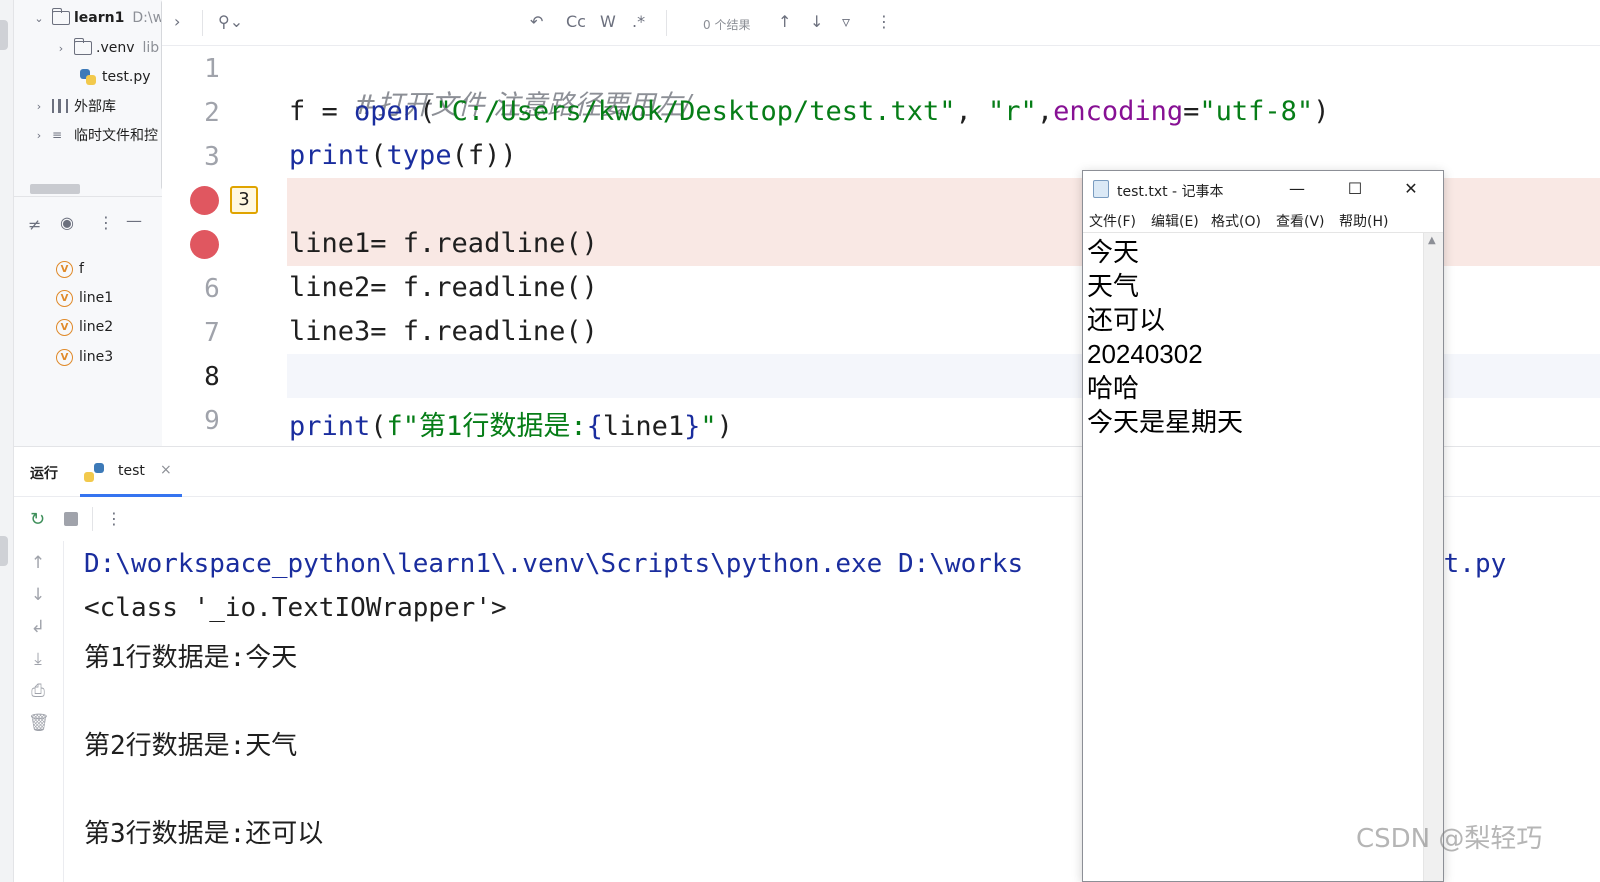  I want to click on tab-test: test ×, so click(131, 472).